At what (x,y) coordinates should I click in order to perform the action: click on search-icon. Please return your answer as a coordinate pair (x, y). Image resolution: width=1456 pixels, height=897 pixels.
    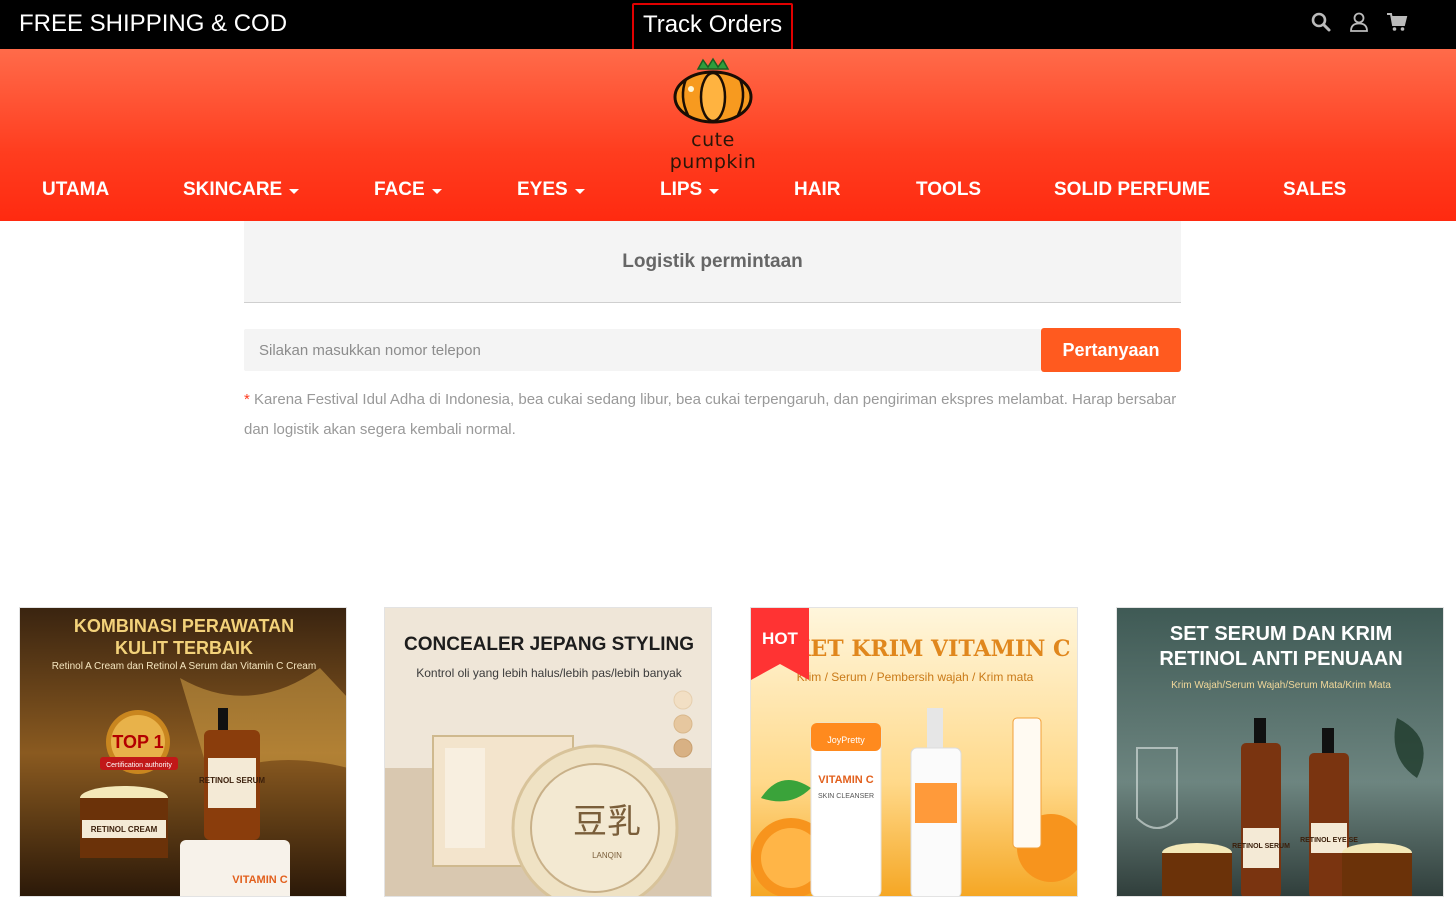
    Looking at the image, I should click on (1321, 22).